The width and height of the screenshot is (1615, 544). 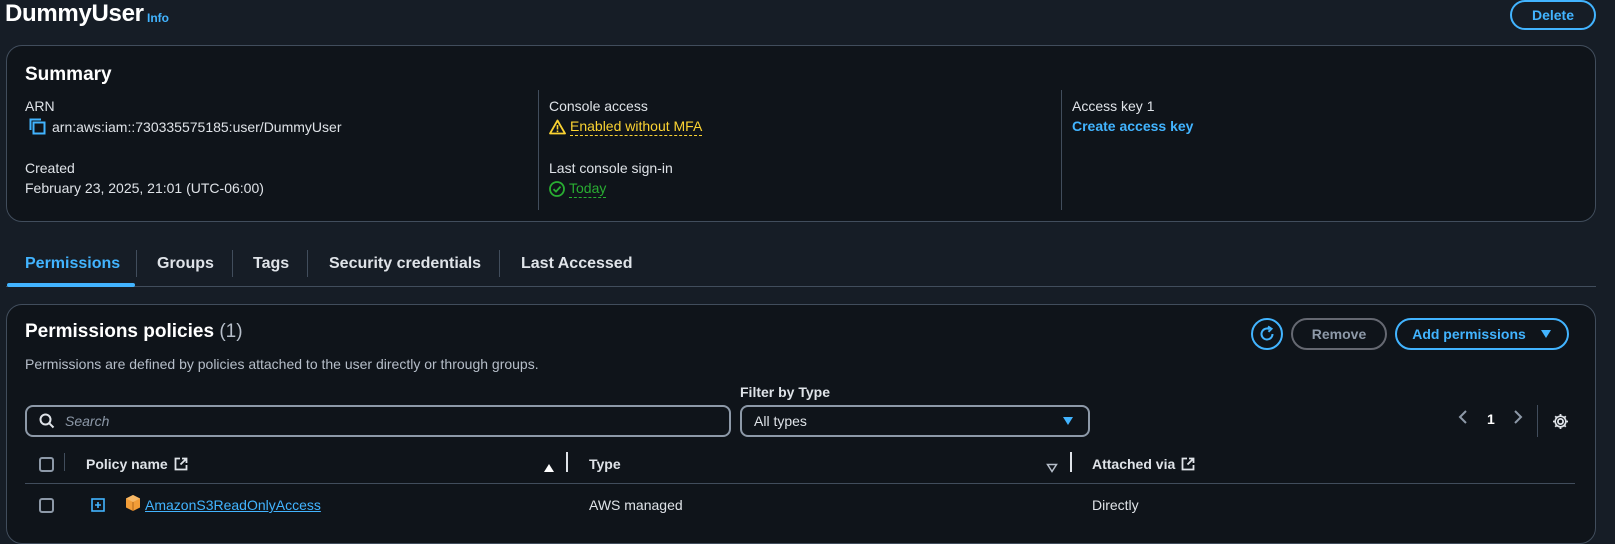 What do you see at coordinates (1463, 419) in the screenshot?
I see `chevron-left-icon` at bounding box center [1463, 419].